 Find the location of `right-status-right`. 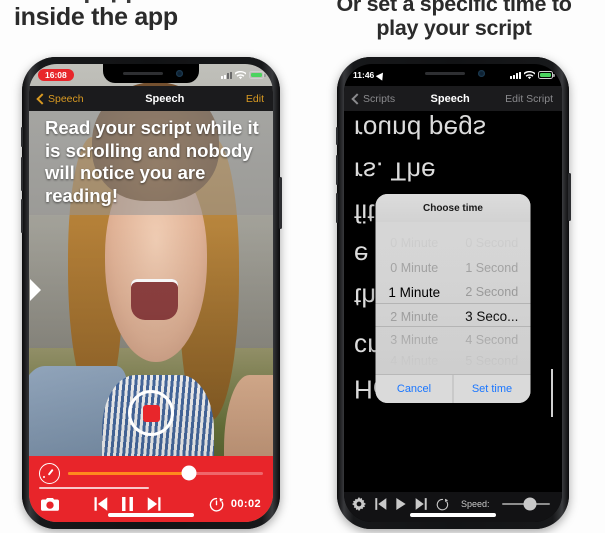

right-status-right is located at coordinates (532, 75).